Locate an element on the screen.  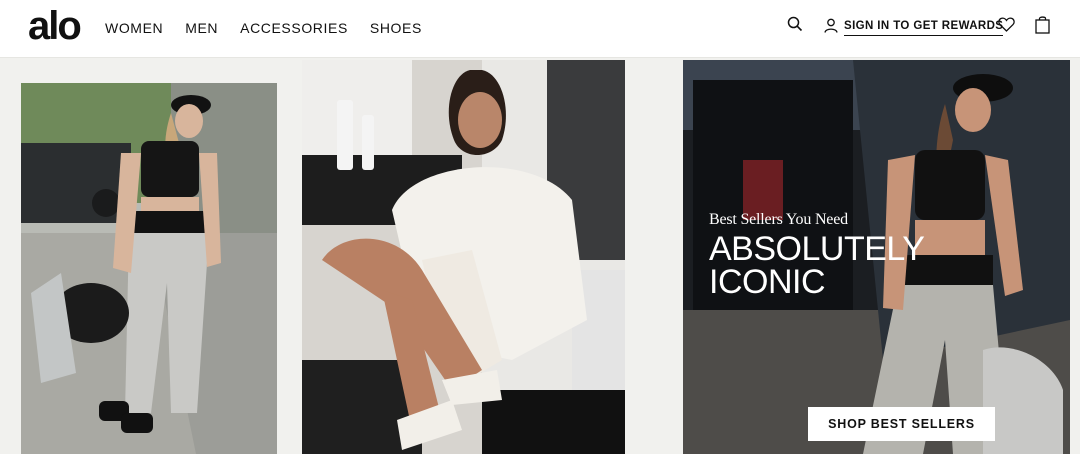
shopping-bag-icon is located at coordinates (1042, 27).